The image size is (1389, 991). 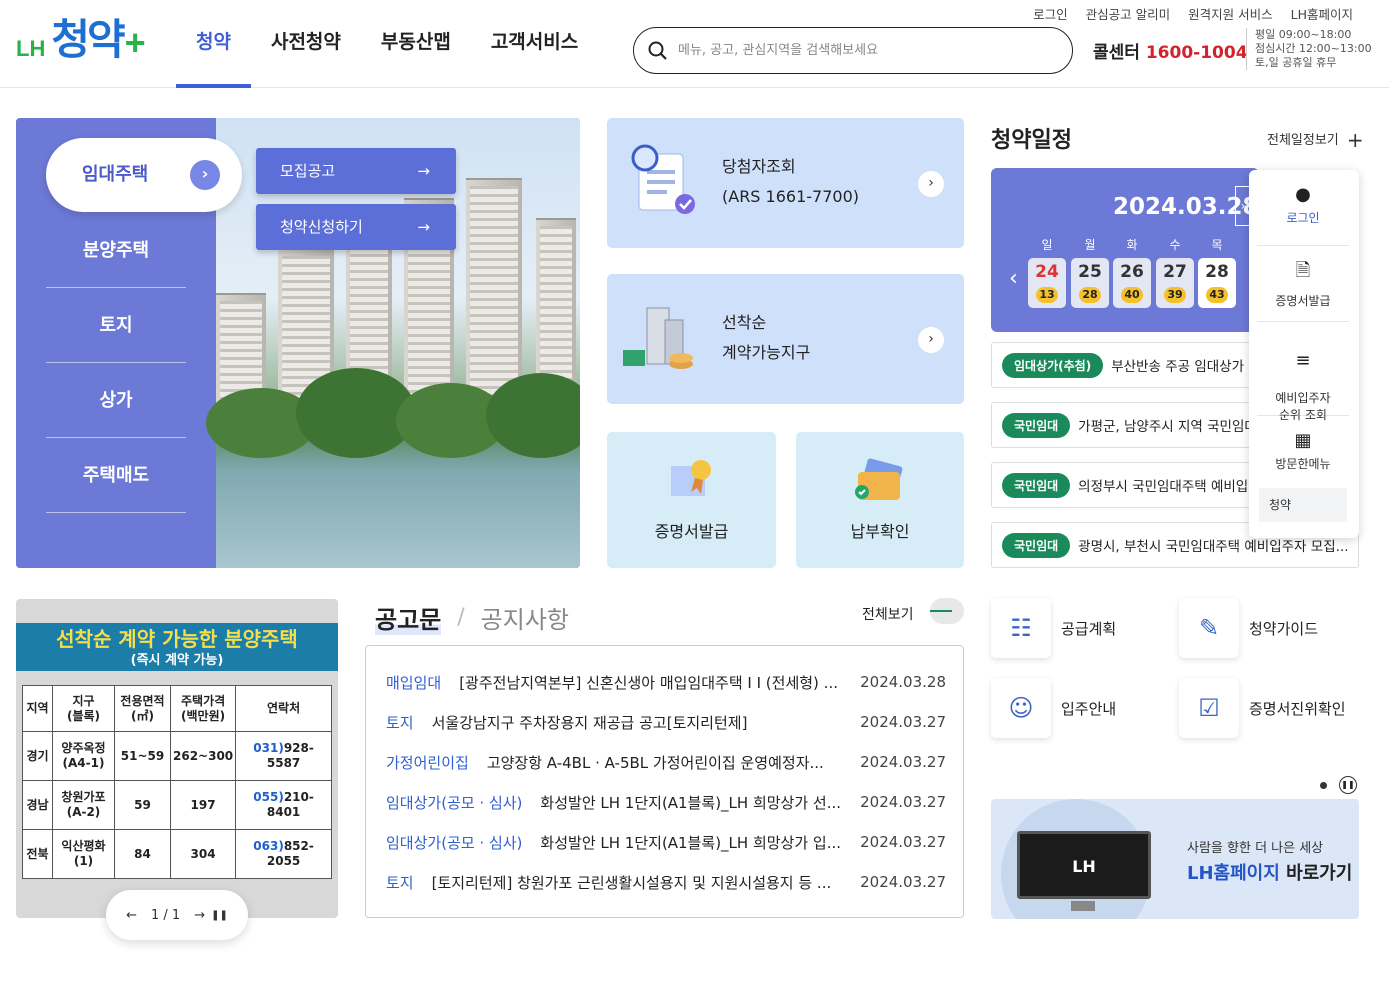 I want to click on callcenter-label: 콜센터, so click(x=1116, y=53).